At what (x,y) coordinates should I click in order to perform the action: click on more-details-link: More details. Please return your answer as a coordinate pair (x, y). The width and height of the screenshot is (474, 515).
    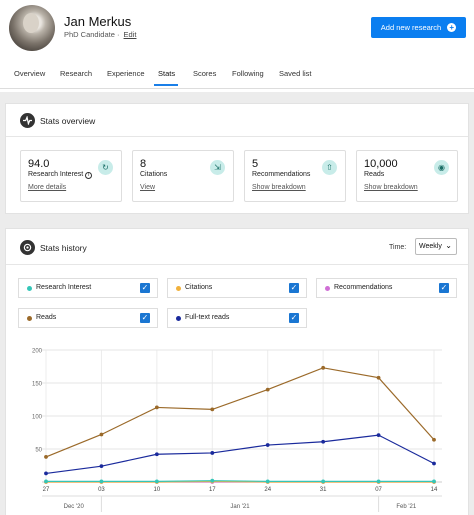
    Looking at the image, I should click on (47, 187).